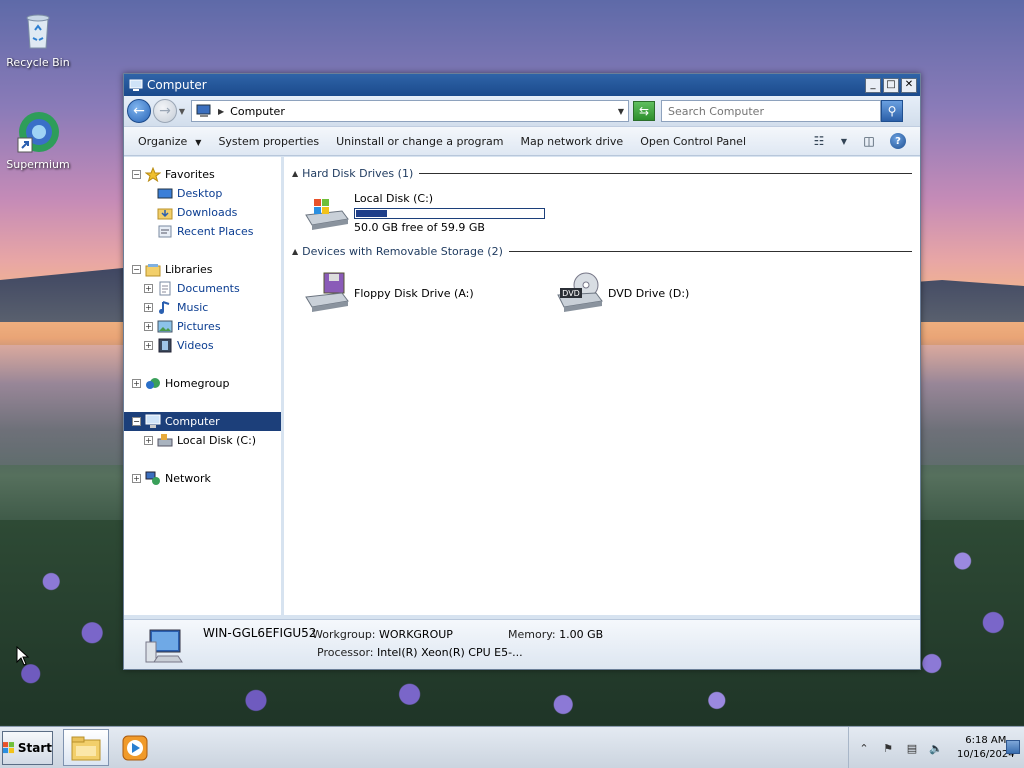 This screenshot has height=768, width=1024. What do you see at coordinates (429, 293) in the screenshot?
I see `drive-floppy-a: Floppy Disk Drive (A:)` at bounding box center [429, 293].